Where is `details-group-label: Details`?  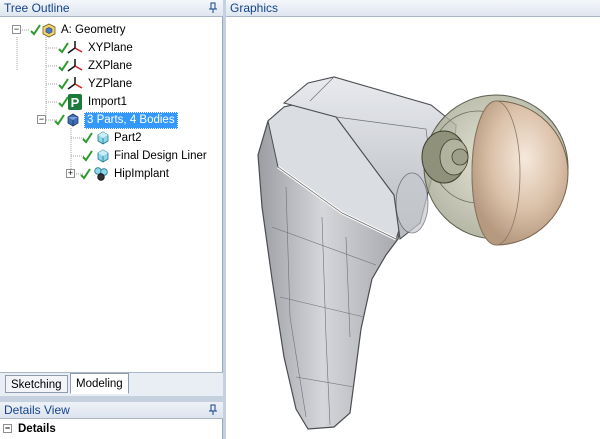 details-group-label: Details is located at coordinates (37, 429).